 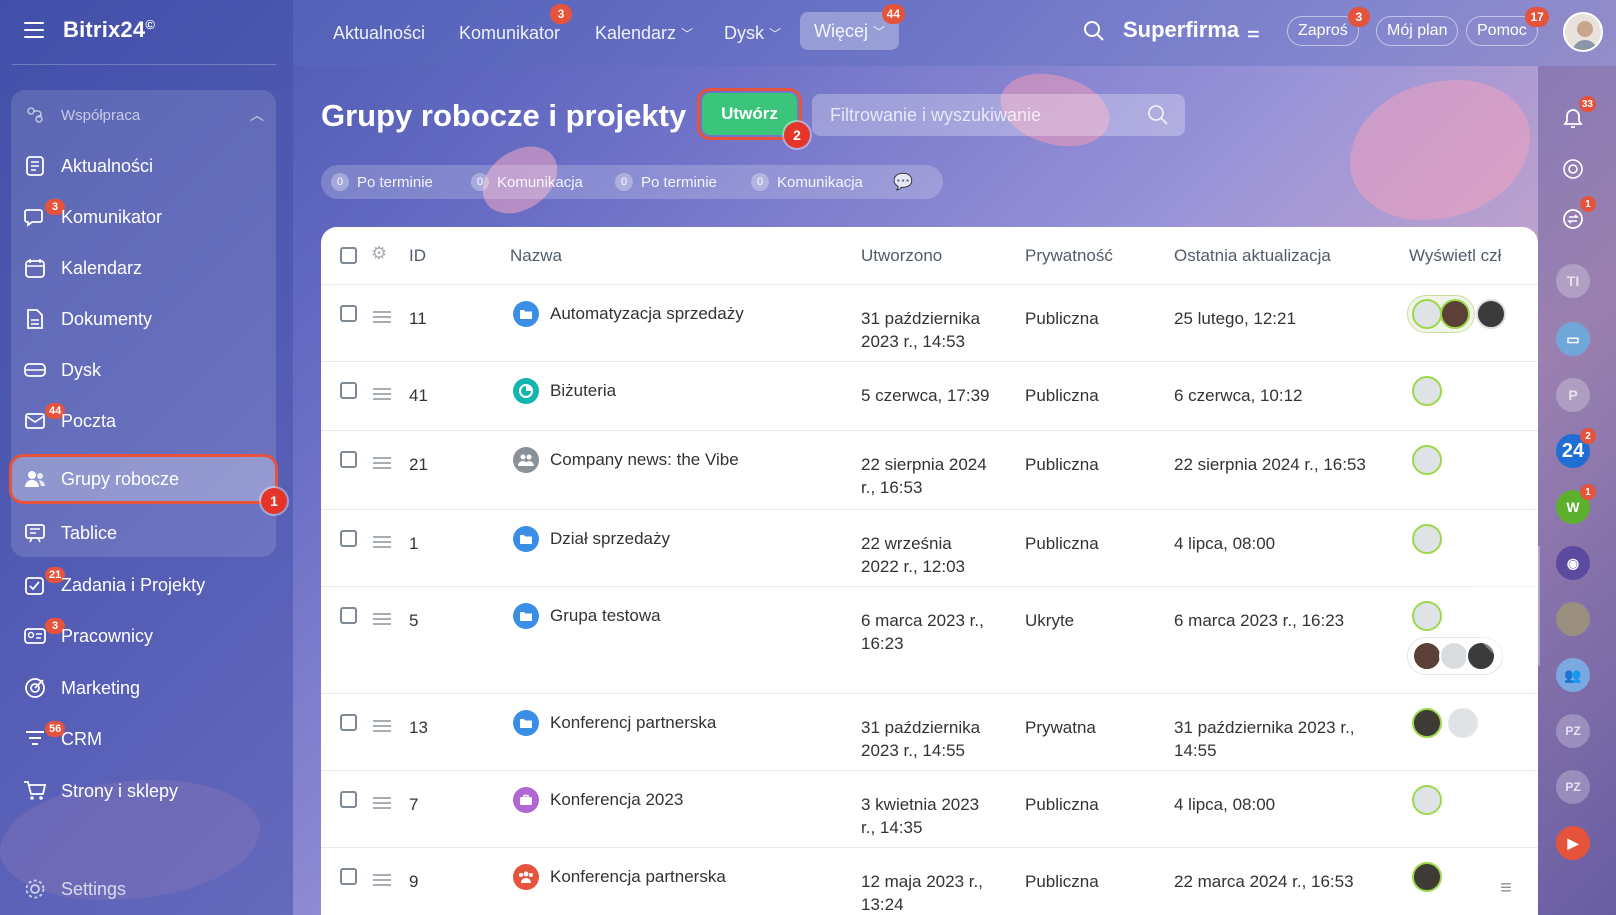 What do you see at coordinates (34, 30) in the screenshot?
I see `menu-icon` at bounding box center [34, 30].